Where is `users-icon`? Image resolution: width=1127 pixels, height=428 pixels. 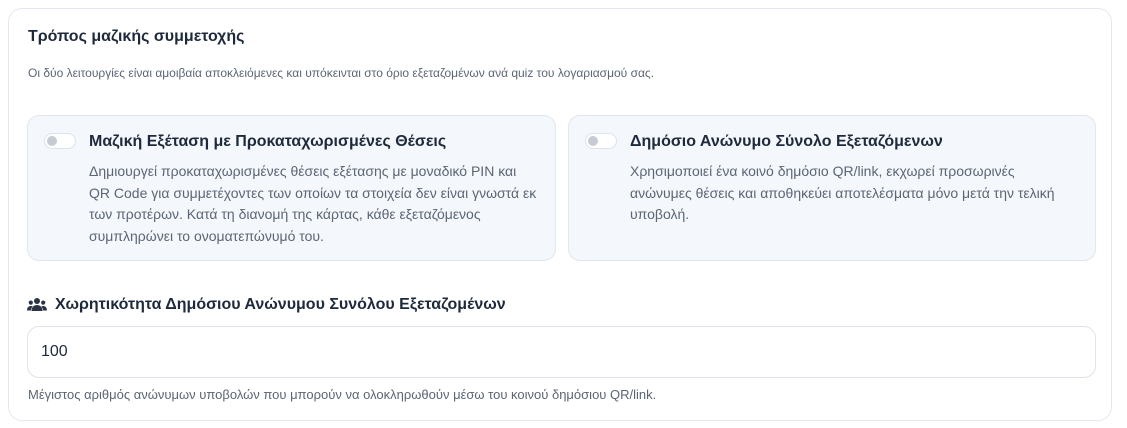
users-icon is located at coordinates (37, 304).